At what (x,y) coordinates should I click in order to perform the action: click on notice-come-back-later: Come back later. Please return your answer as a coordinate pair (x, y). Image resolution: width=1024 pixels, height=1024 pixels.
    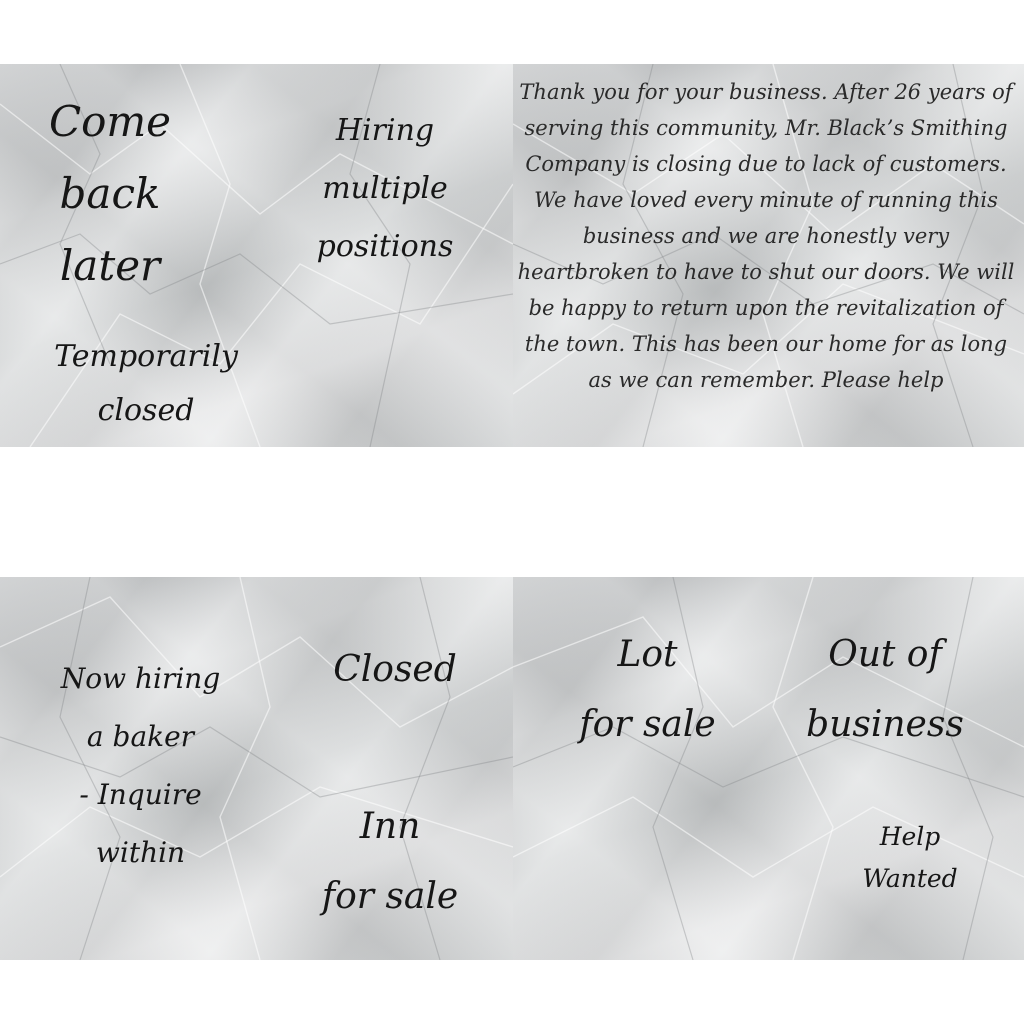
    Looking at the image, I should click on (110, 193).